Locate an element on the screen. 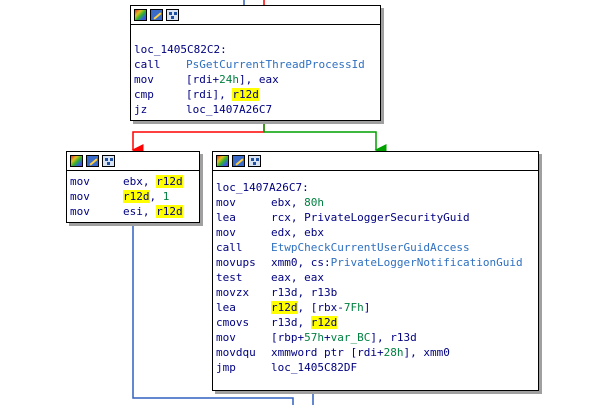 Image resolution: width=603 pixels, height=405 pixels. instruction-operands: EtwpCheckCurrentUserGuidAccess is located at coordinates (370, 247).